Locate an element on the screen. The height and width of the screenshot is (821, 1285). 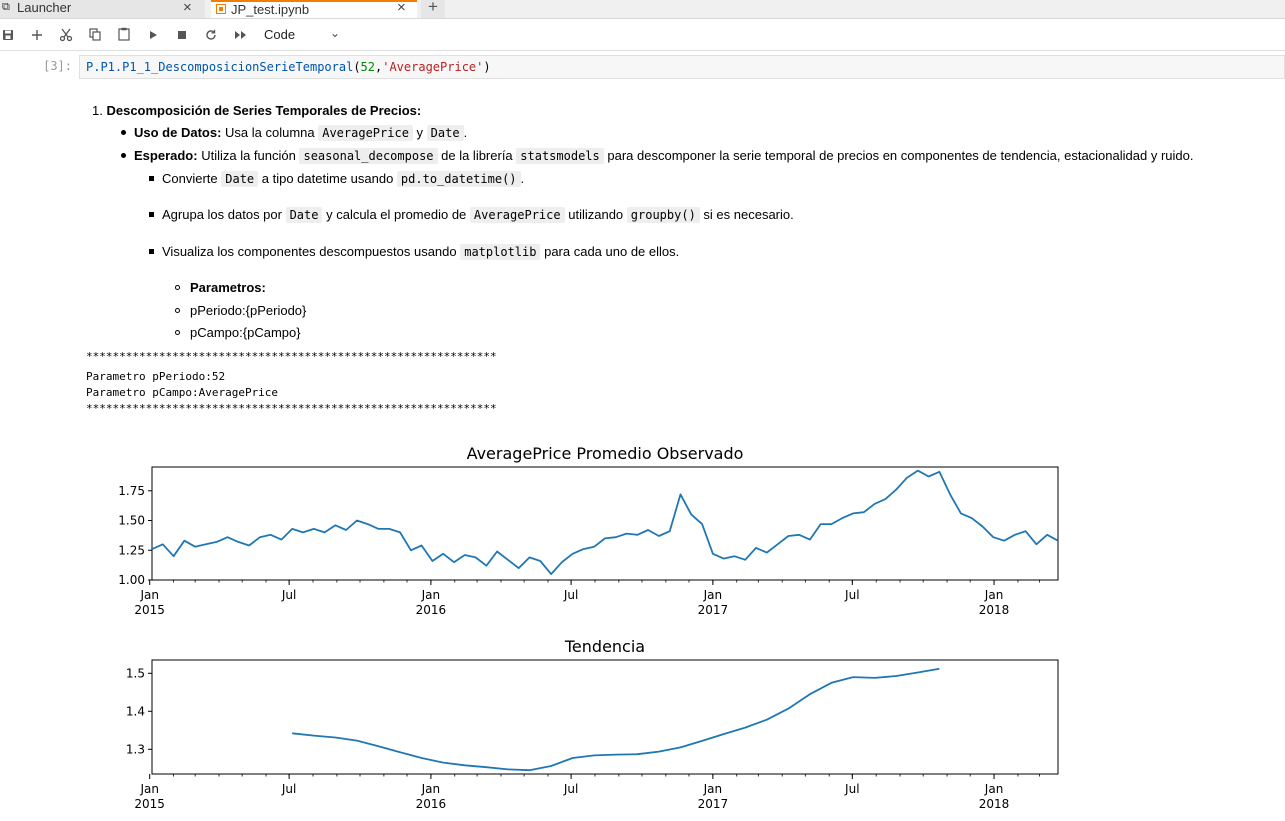
new-tab-button: + is located at coordinates (433, 9).